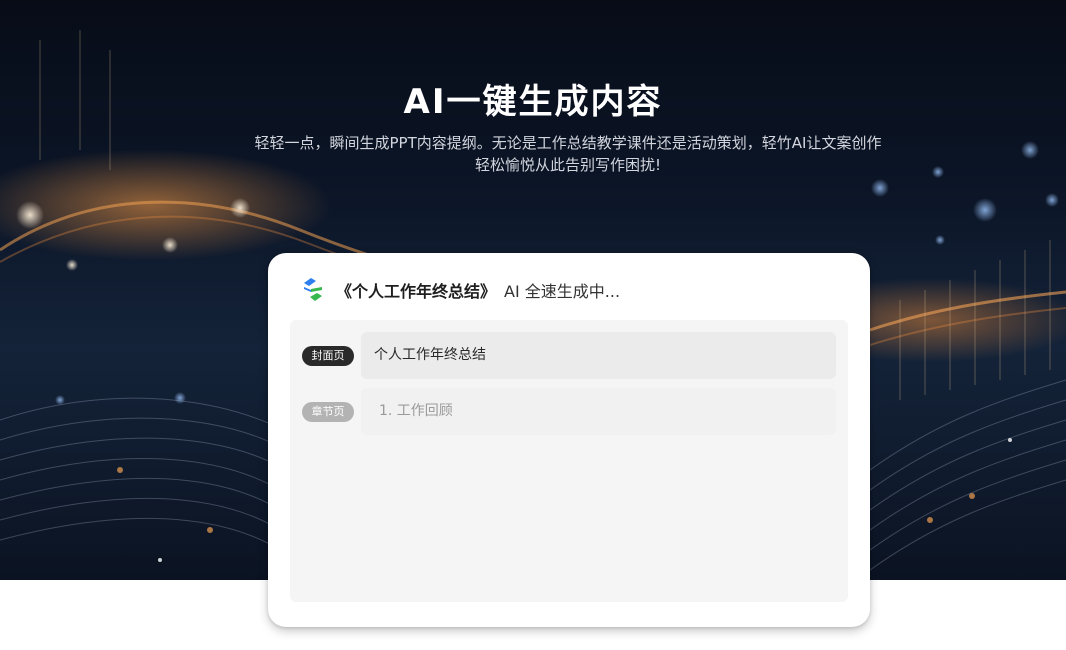 This screenshot has height=650, width=1066. What do you see at coordinates (598, 411) in the screenshot?
I see `outline-item-text: 1. 工作回顾` at bounding box center [598, 411].